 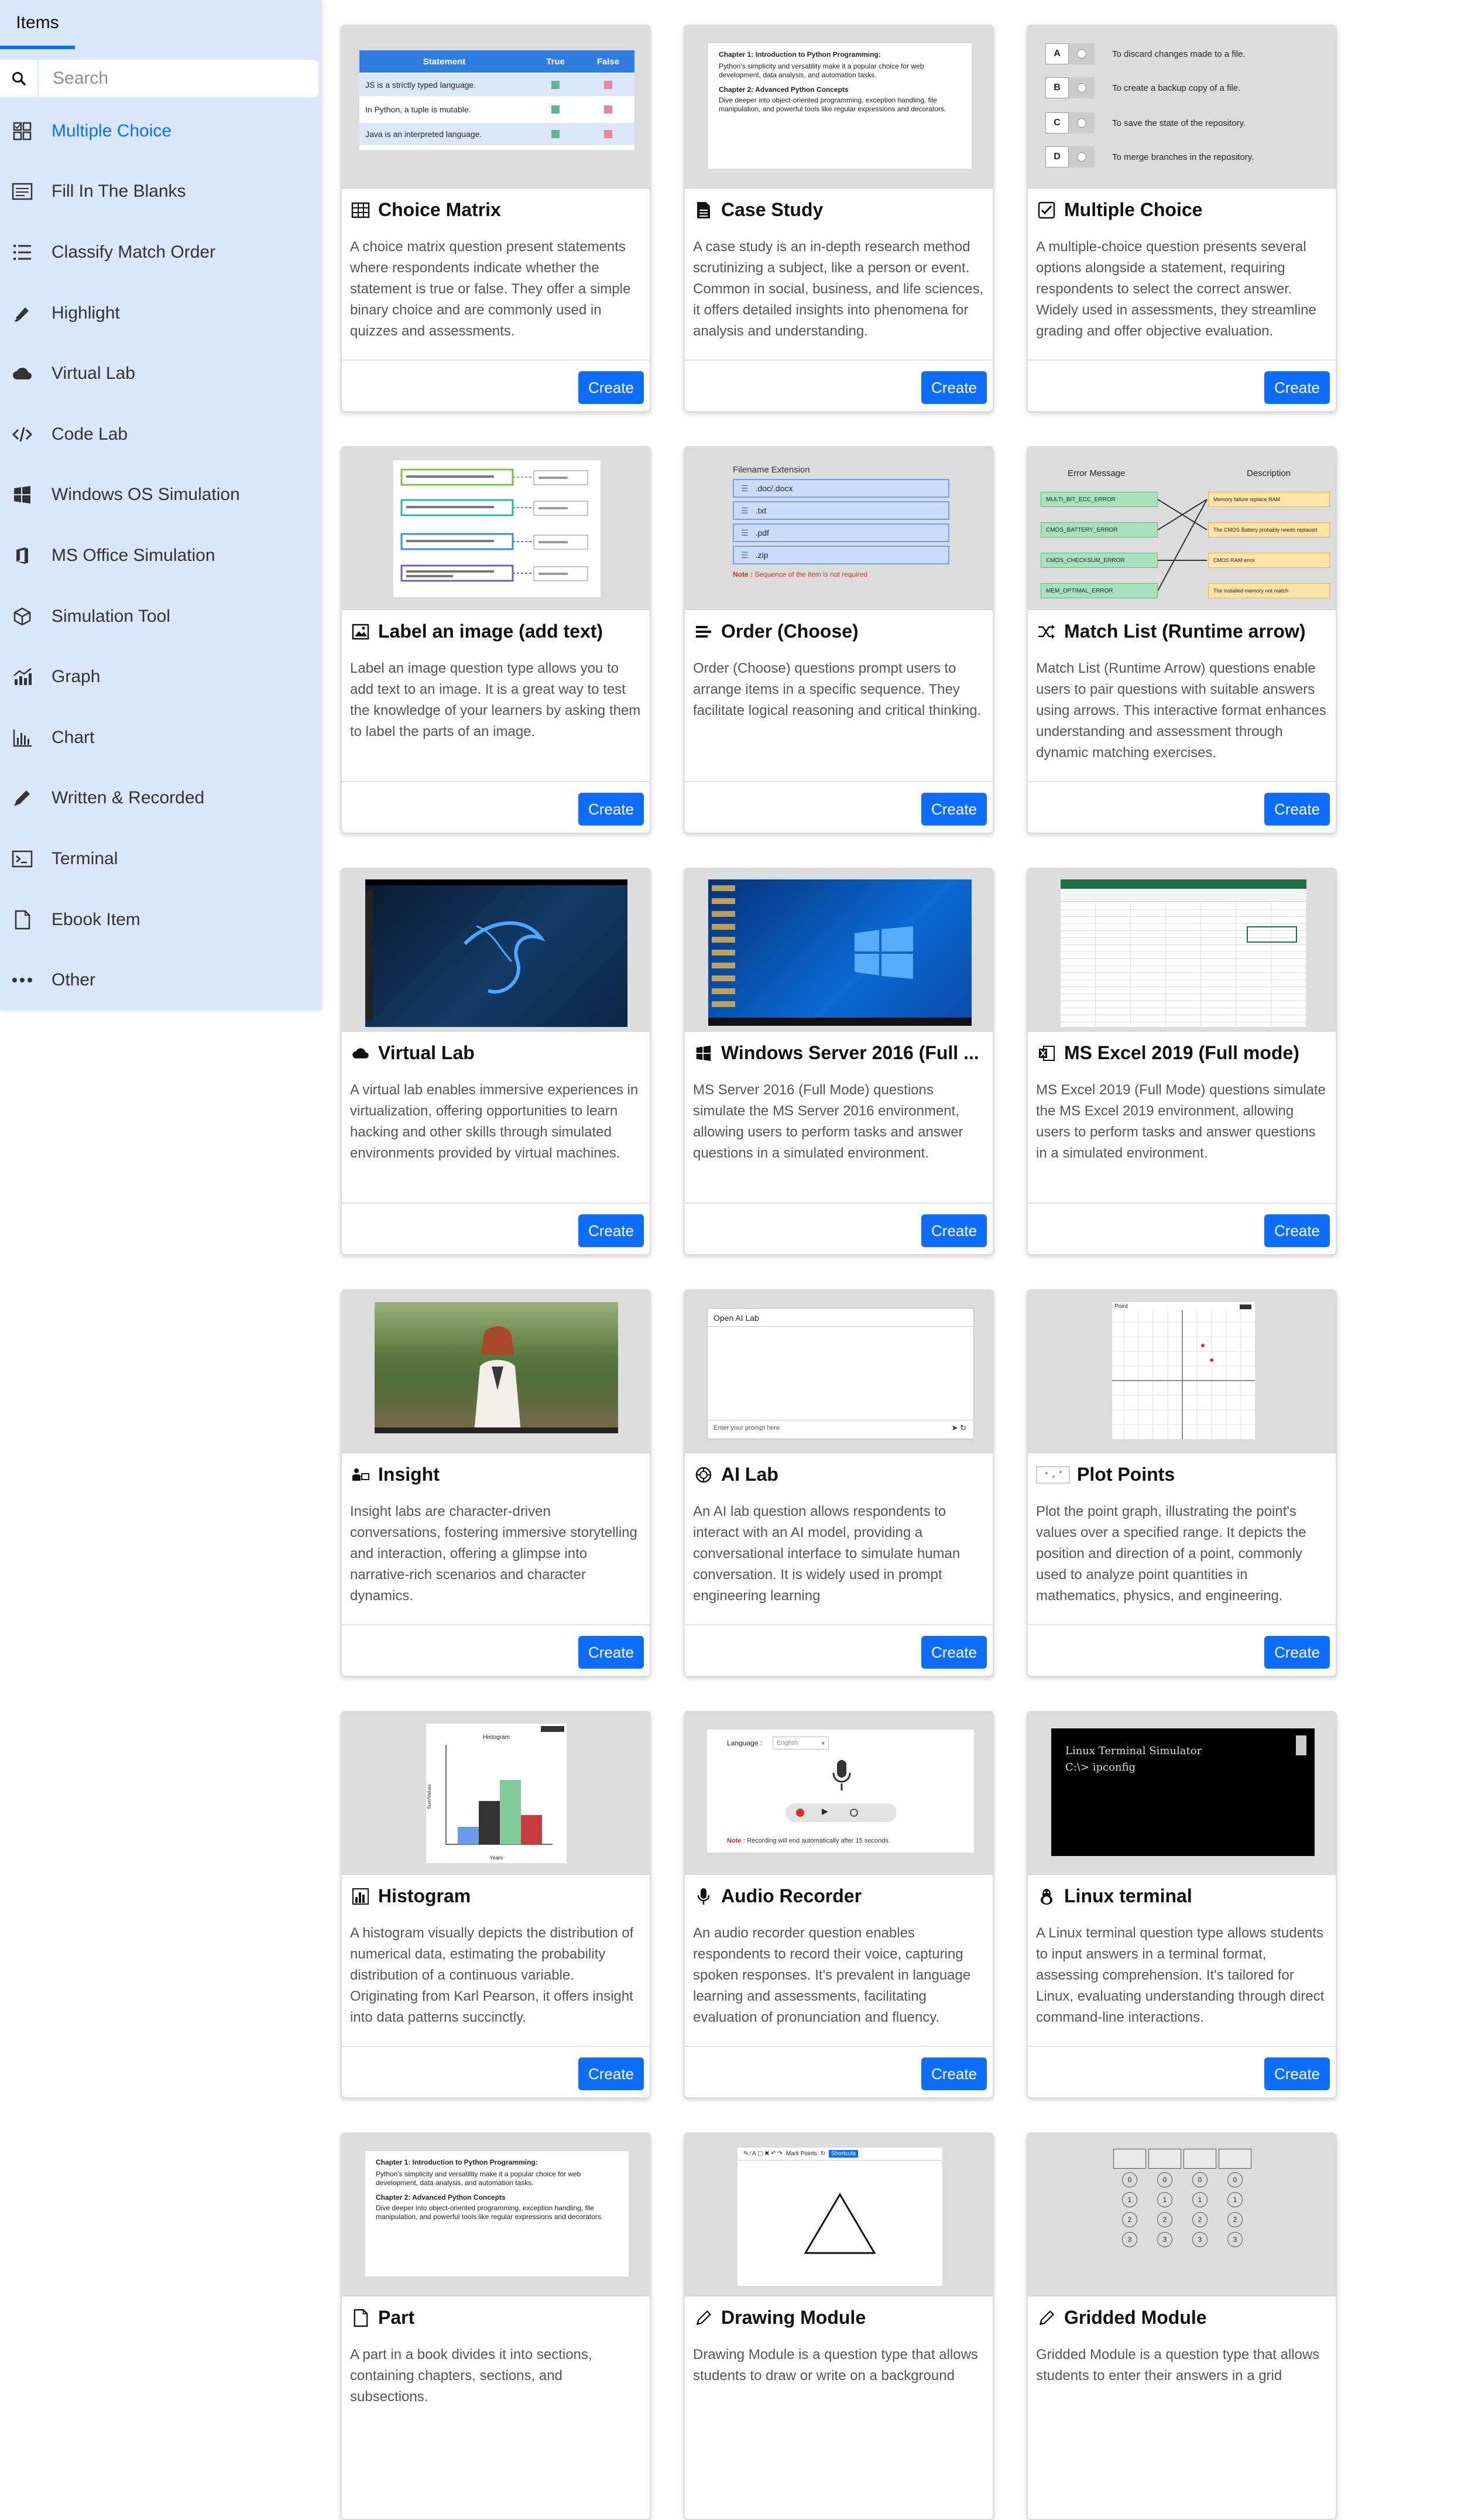 I want to click on matrix-header-true: True, so click(x=555, y=62).